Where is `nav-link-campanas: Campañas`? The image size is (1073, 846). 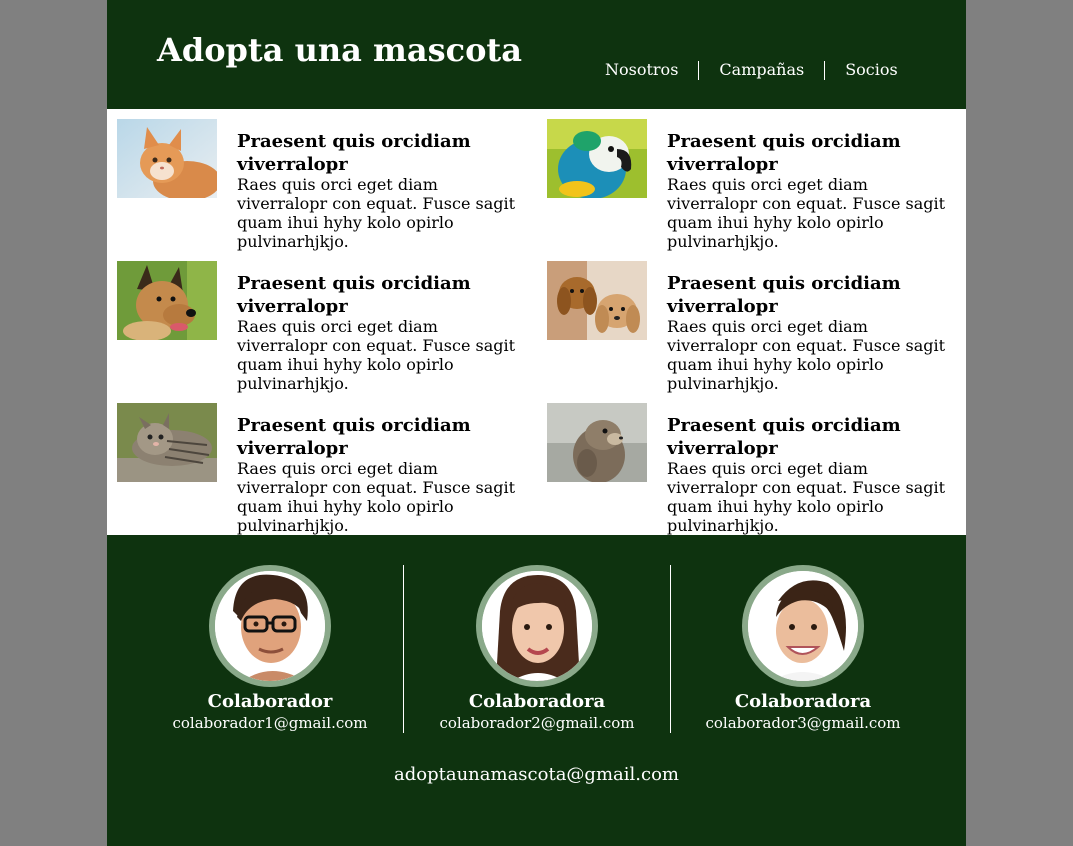
nav-link-campanas: Campañas is located at coordinates (771, 70).